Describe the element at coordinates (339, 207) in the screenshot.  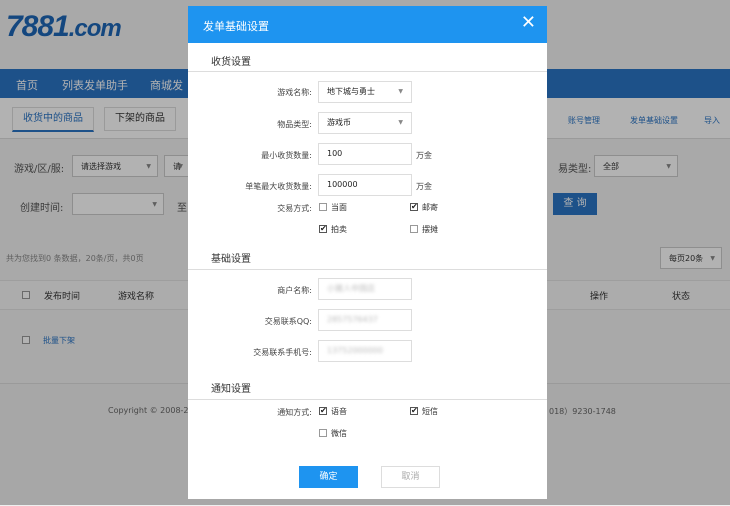
I see `trade-face-label: 当面` at that location.